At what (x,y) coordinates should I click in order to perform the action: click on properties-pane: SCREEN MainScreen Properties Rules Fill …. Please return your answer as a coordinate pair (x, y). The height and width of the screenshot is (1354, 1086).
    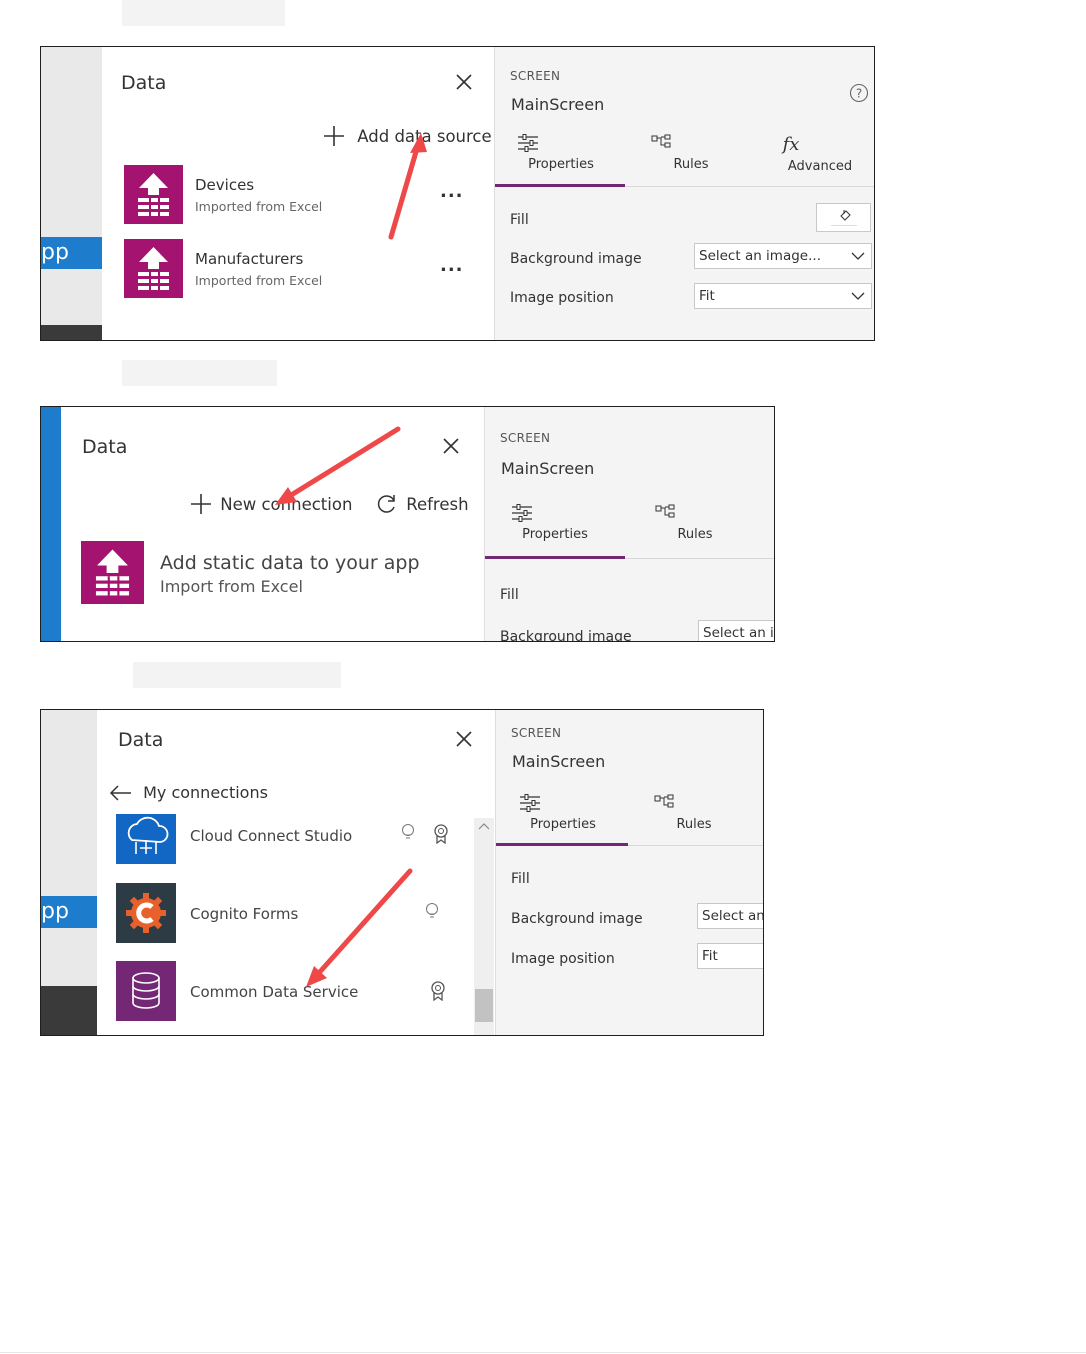
    Looking at the image, I should click on (629, 524).